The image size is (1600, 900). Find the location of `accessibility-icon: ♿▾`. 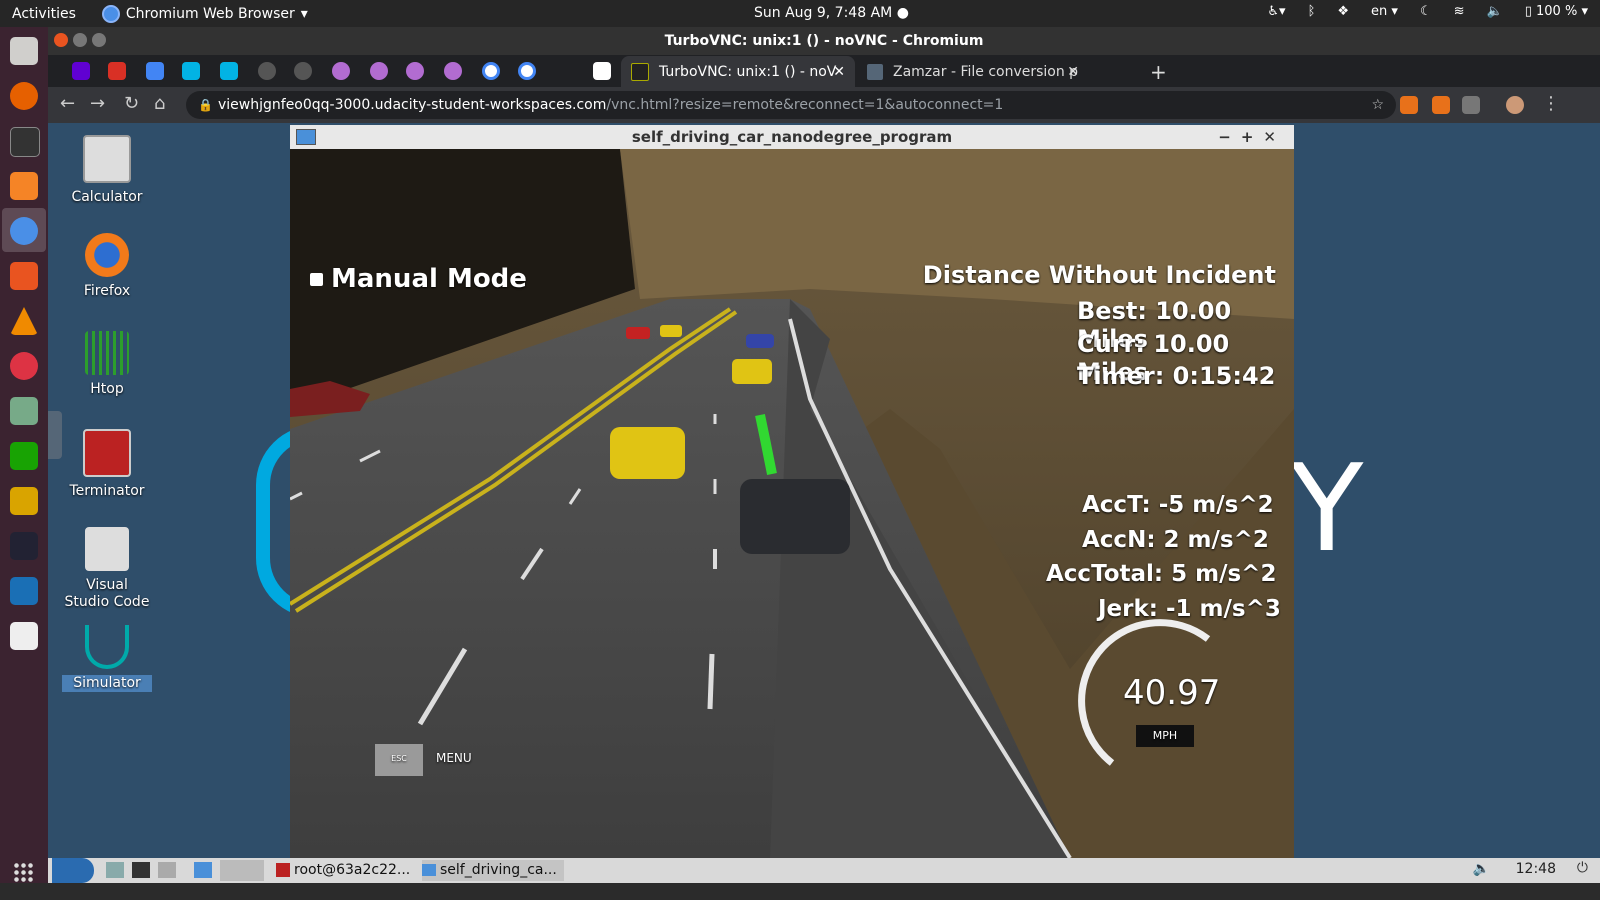

accessibility-icon: ♿▾ is located at coordinates (1276, 11).